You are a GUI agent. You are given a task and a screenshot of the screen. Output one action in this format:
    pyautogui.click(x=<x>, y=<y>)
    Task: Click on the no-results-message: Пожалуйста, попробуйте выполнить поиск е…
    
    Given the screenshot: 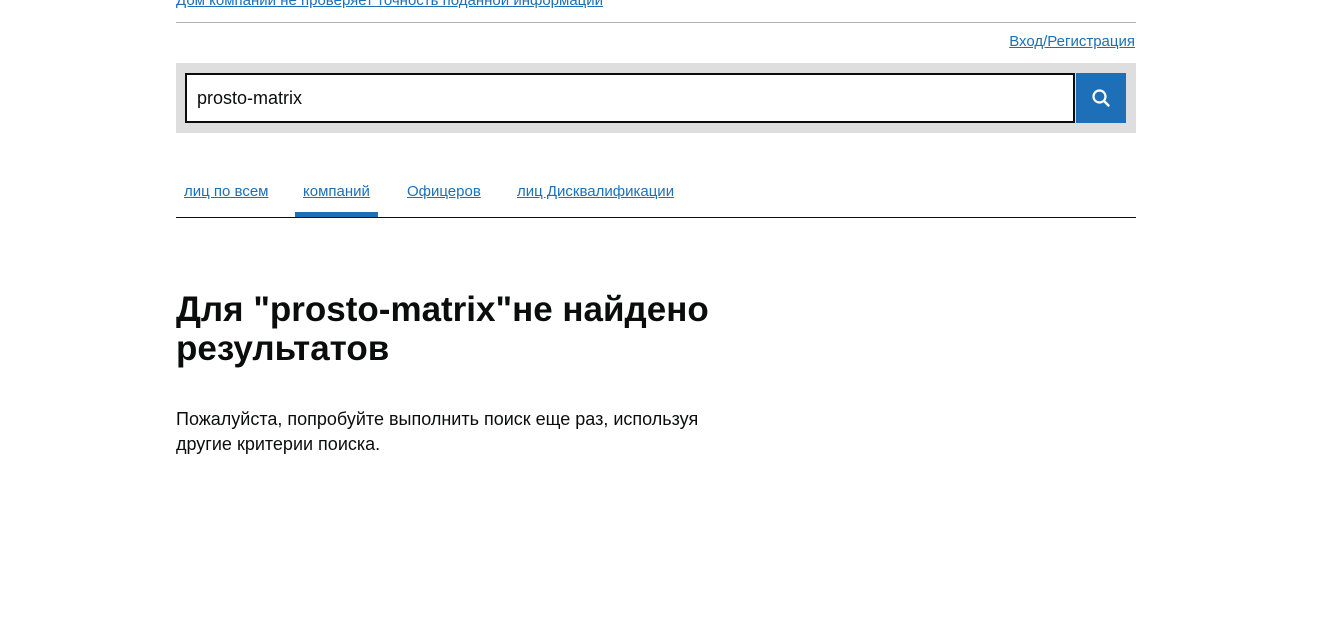 What is the action you would take?
    pyautogui.click(x=437, y=431)
    